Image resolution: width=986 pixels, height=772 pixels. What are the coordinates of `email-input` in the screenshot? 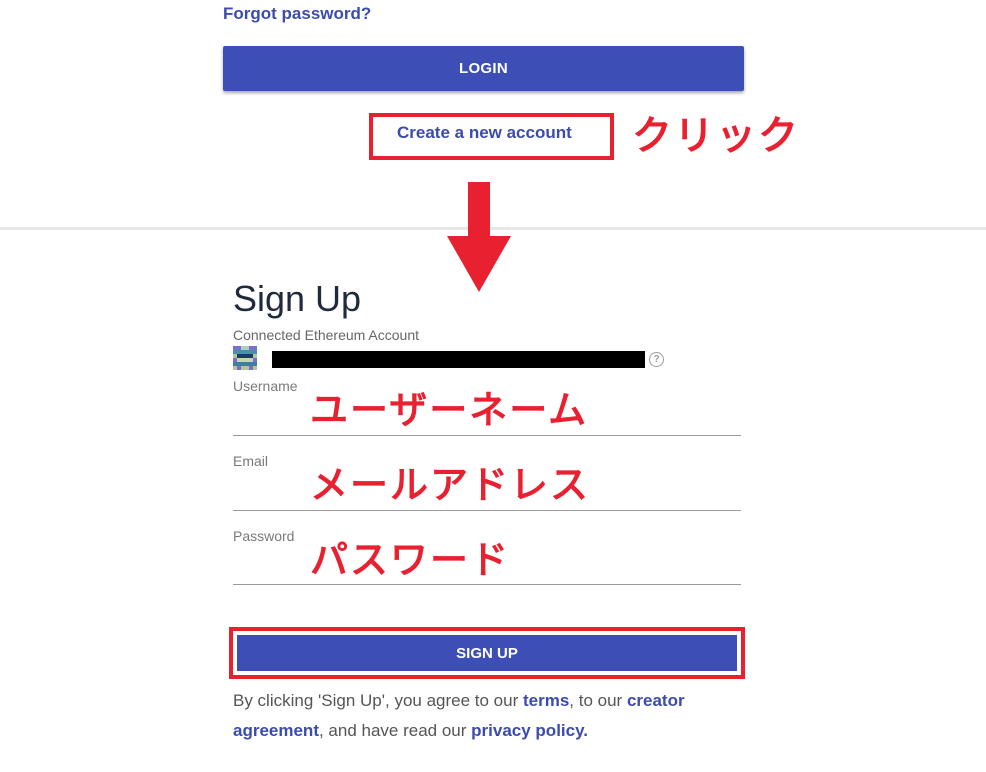 It's located at (487, 497).